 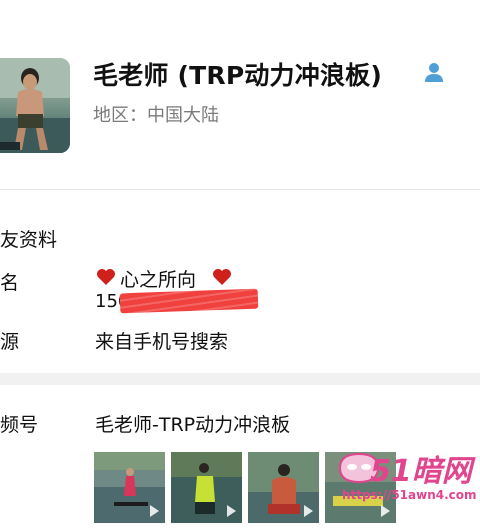 What do you see at coordinates (19, 425) in the screenshot?
I see `channels-label: 频号` at bounding box center [19, 425].